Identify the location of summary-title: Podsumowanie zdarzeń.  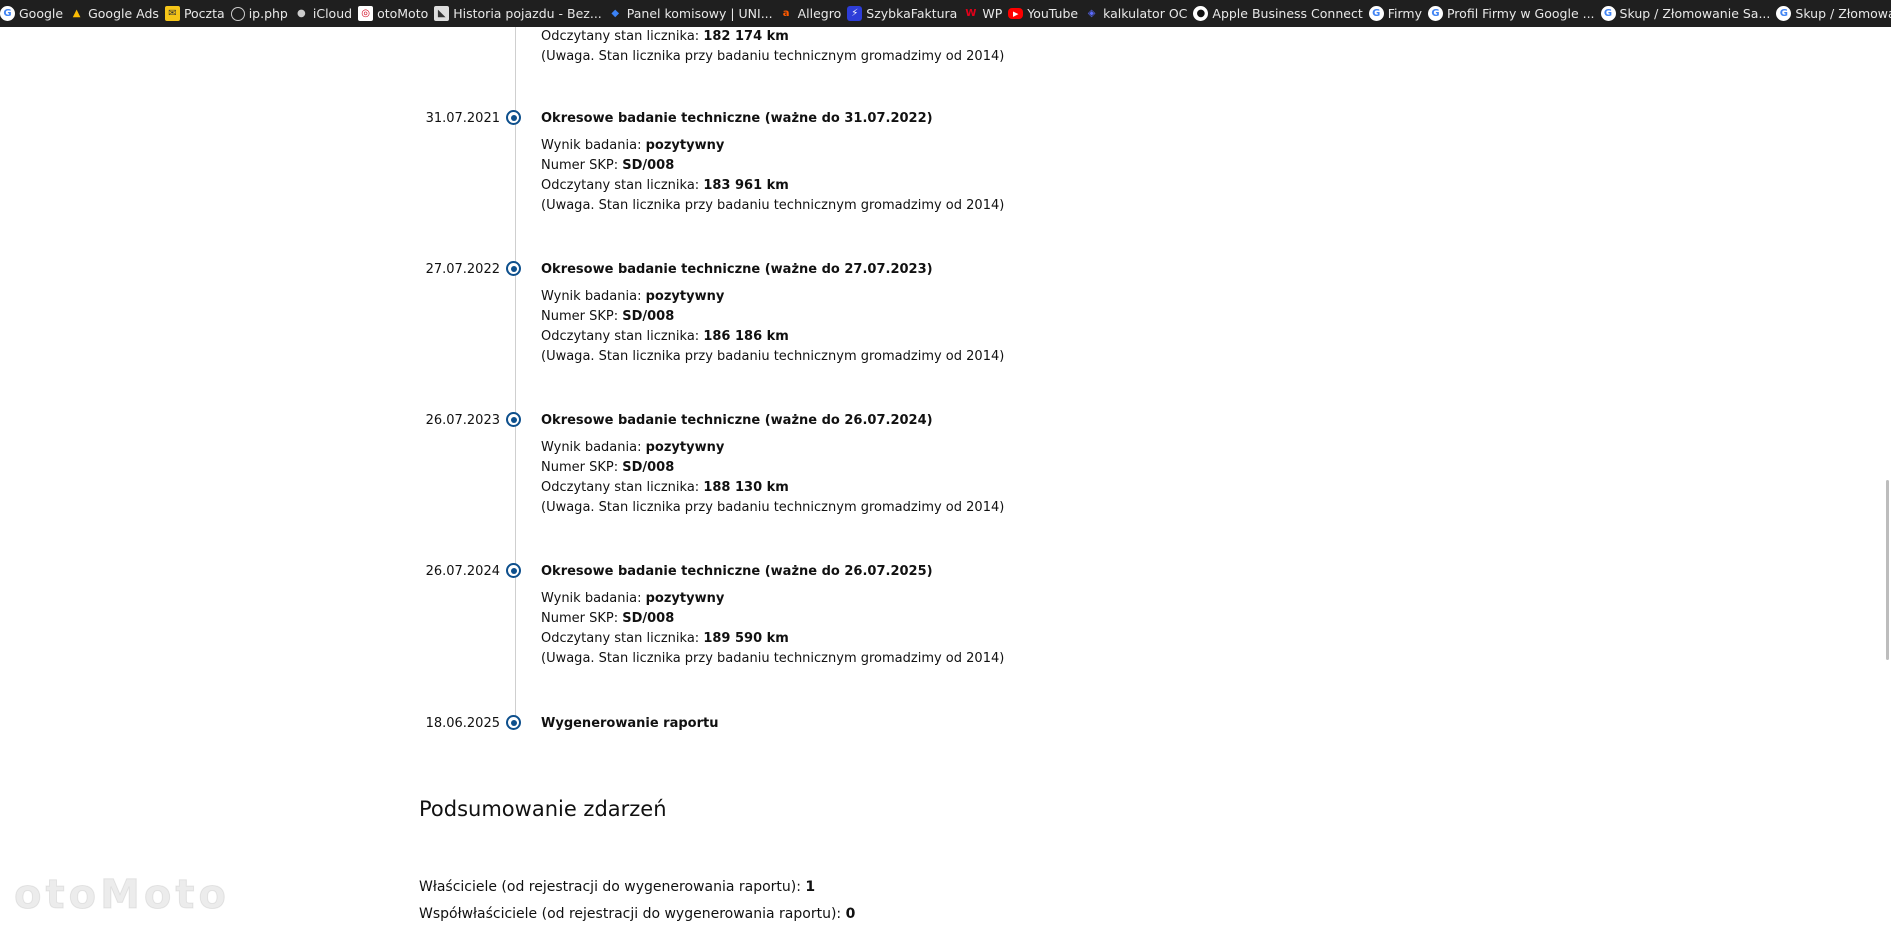
(543, 809).